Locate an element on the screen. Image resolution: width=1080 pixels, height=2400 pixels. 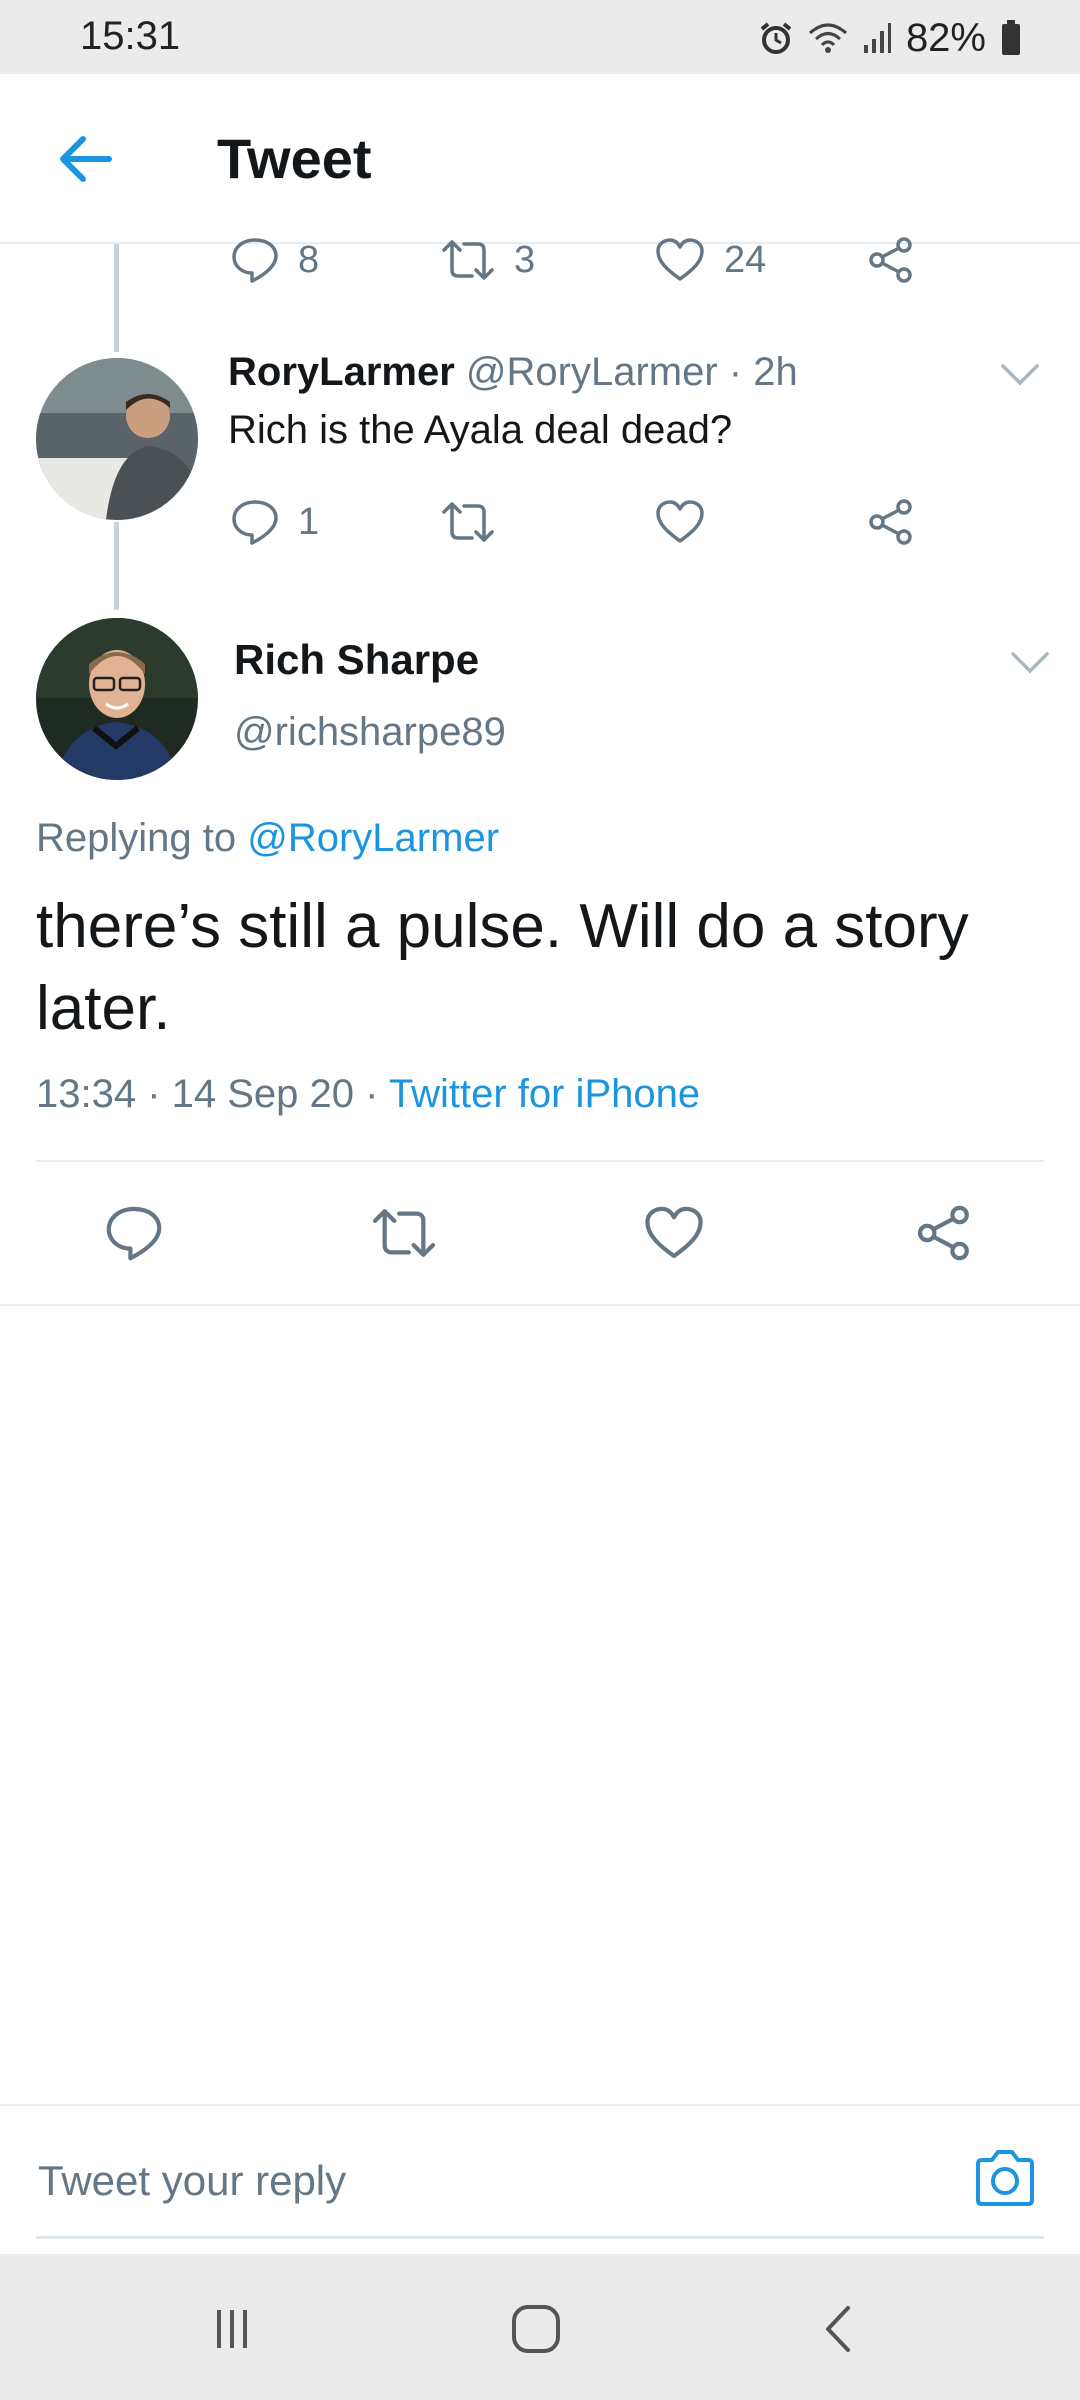
tweet-timestamp: 13:34 · 14 Sep 20 · is located at coordinates (207, 1094).